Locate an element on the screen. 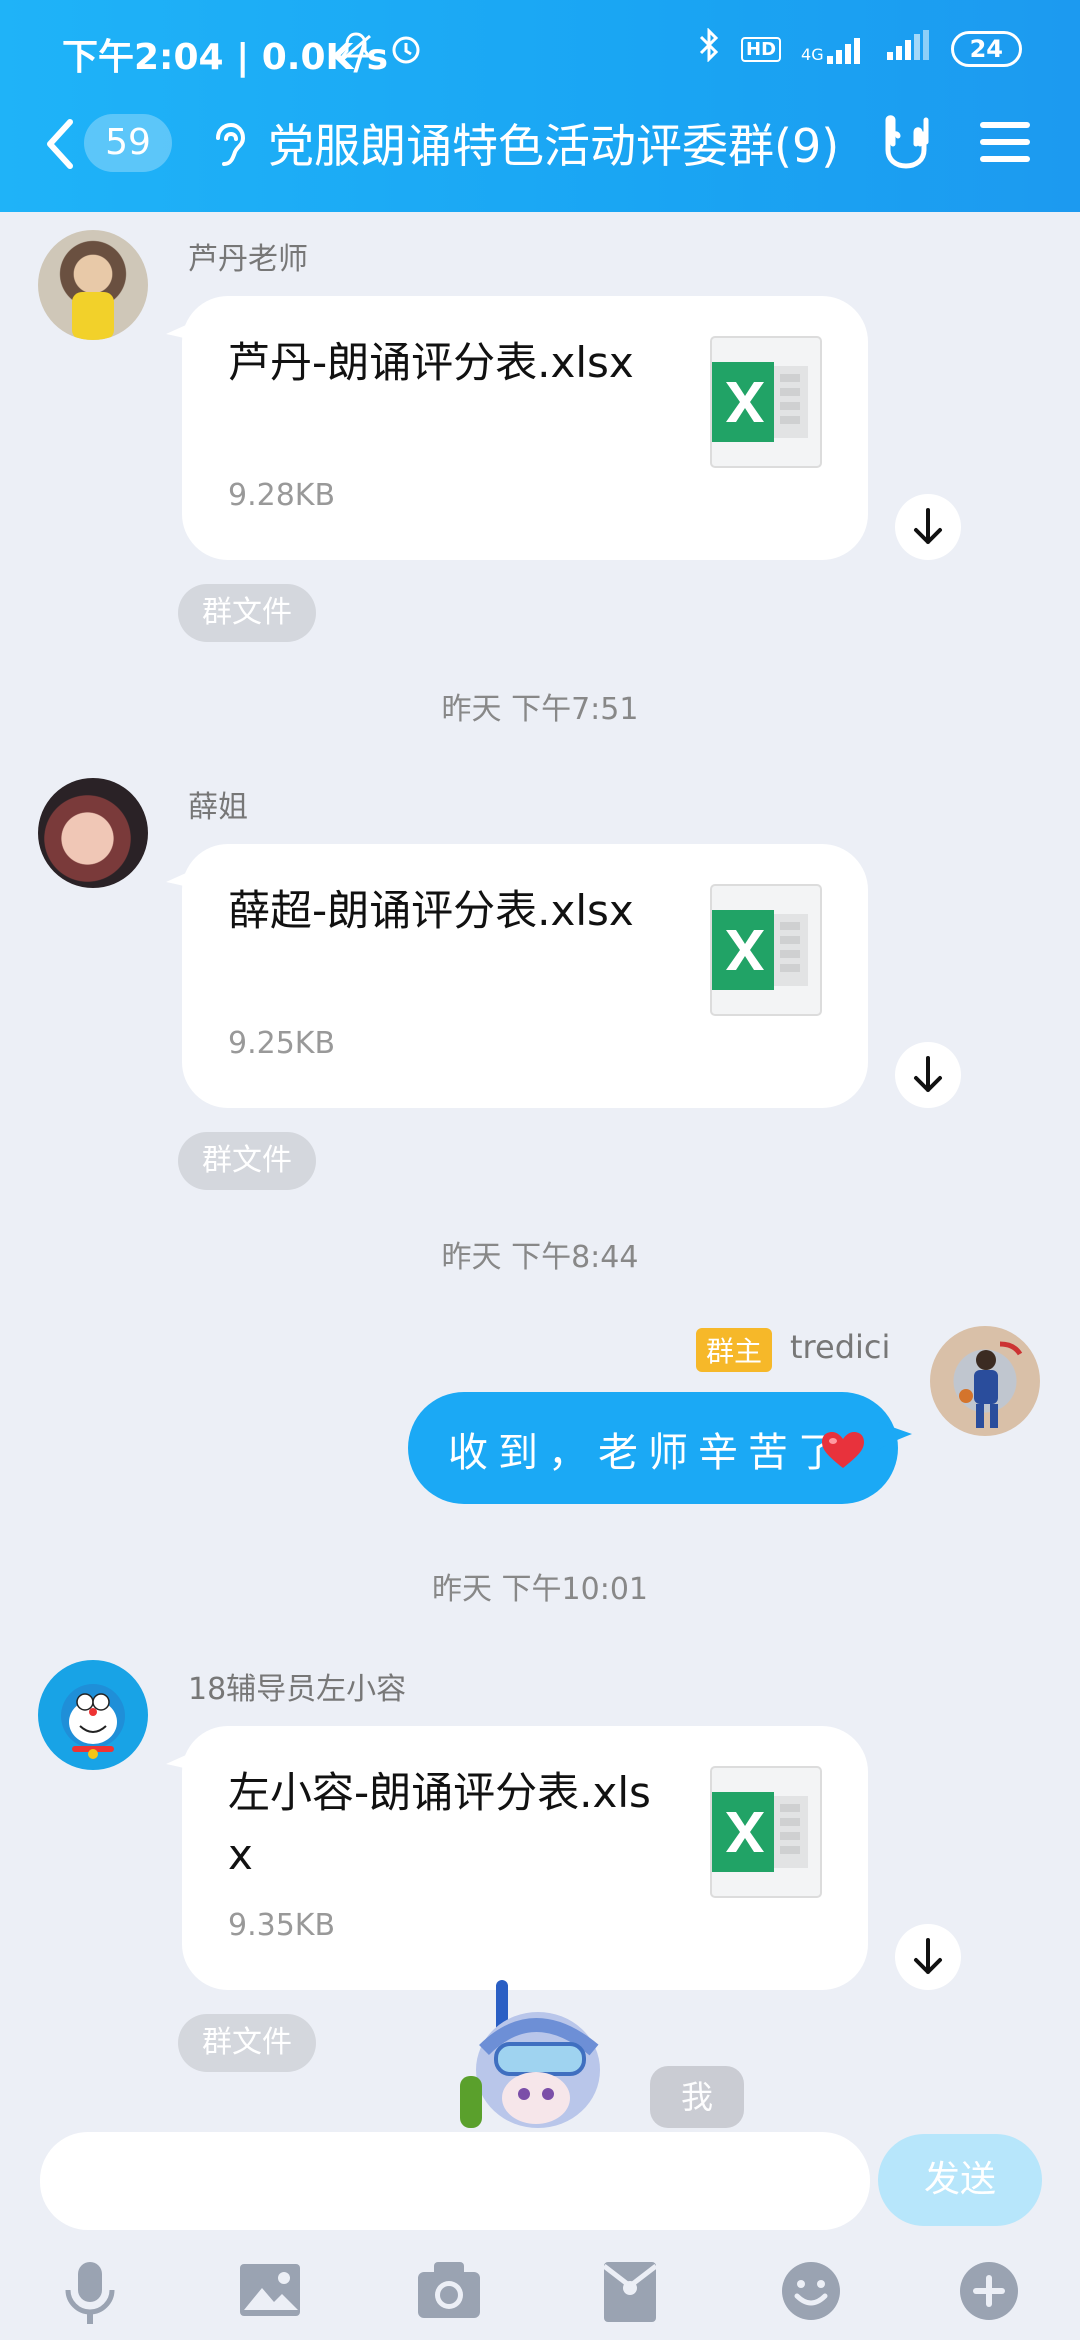 The image size is (1080, 2340). file-message-bubble: 芦丹-朗诵评分表.xlsx 9.28KB is located at coordinates (517, 428).